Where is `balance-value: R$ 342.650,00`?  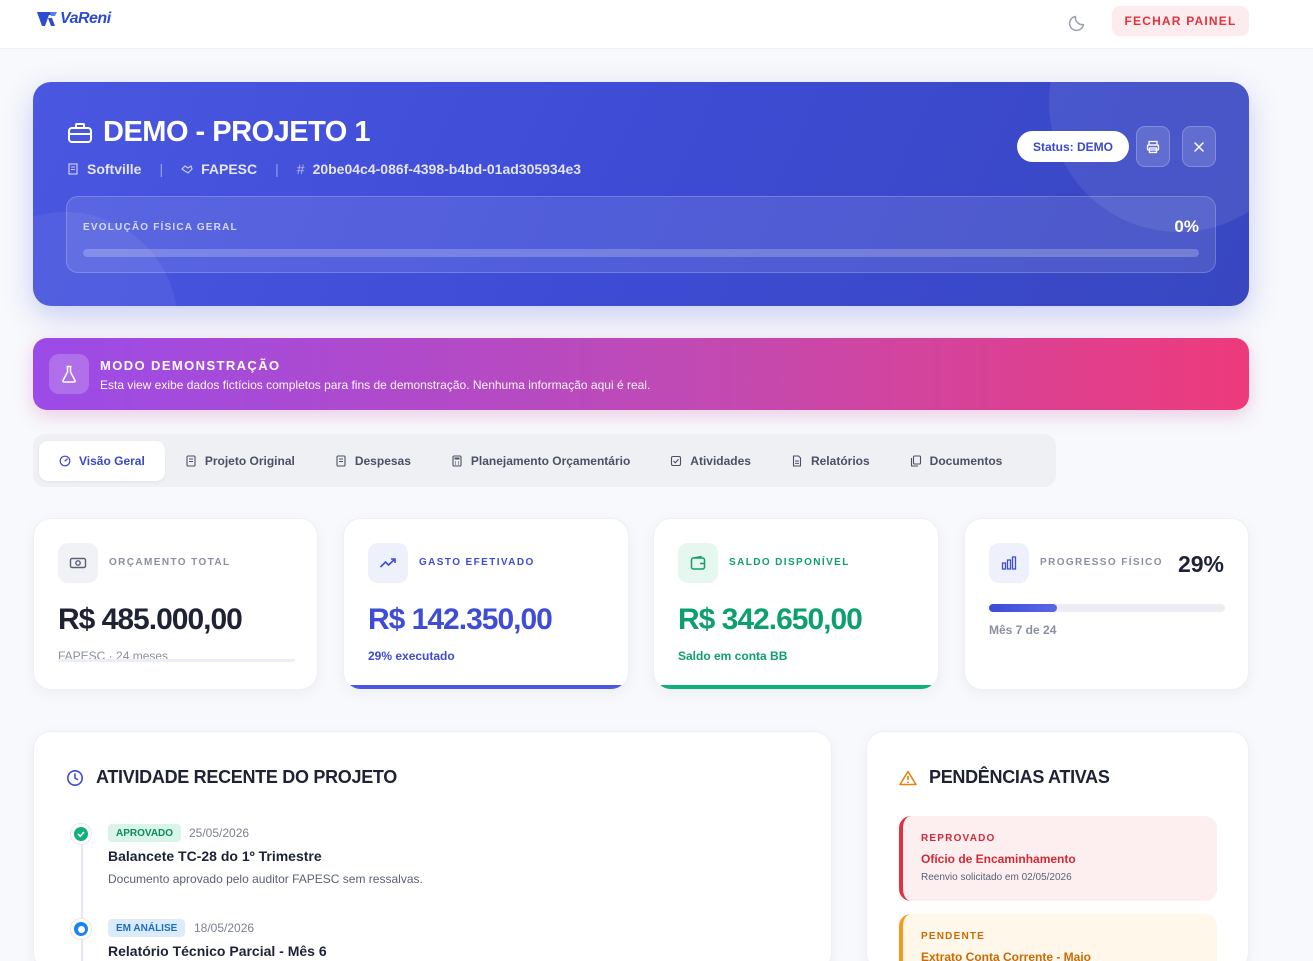 balance-value: R$ 342.650,00 is located at coordinates (770, 619).